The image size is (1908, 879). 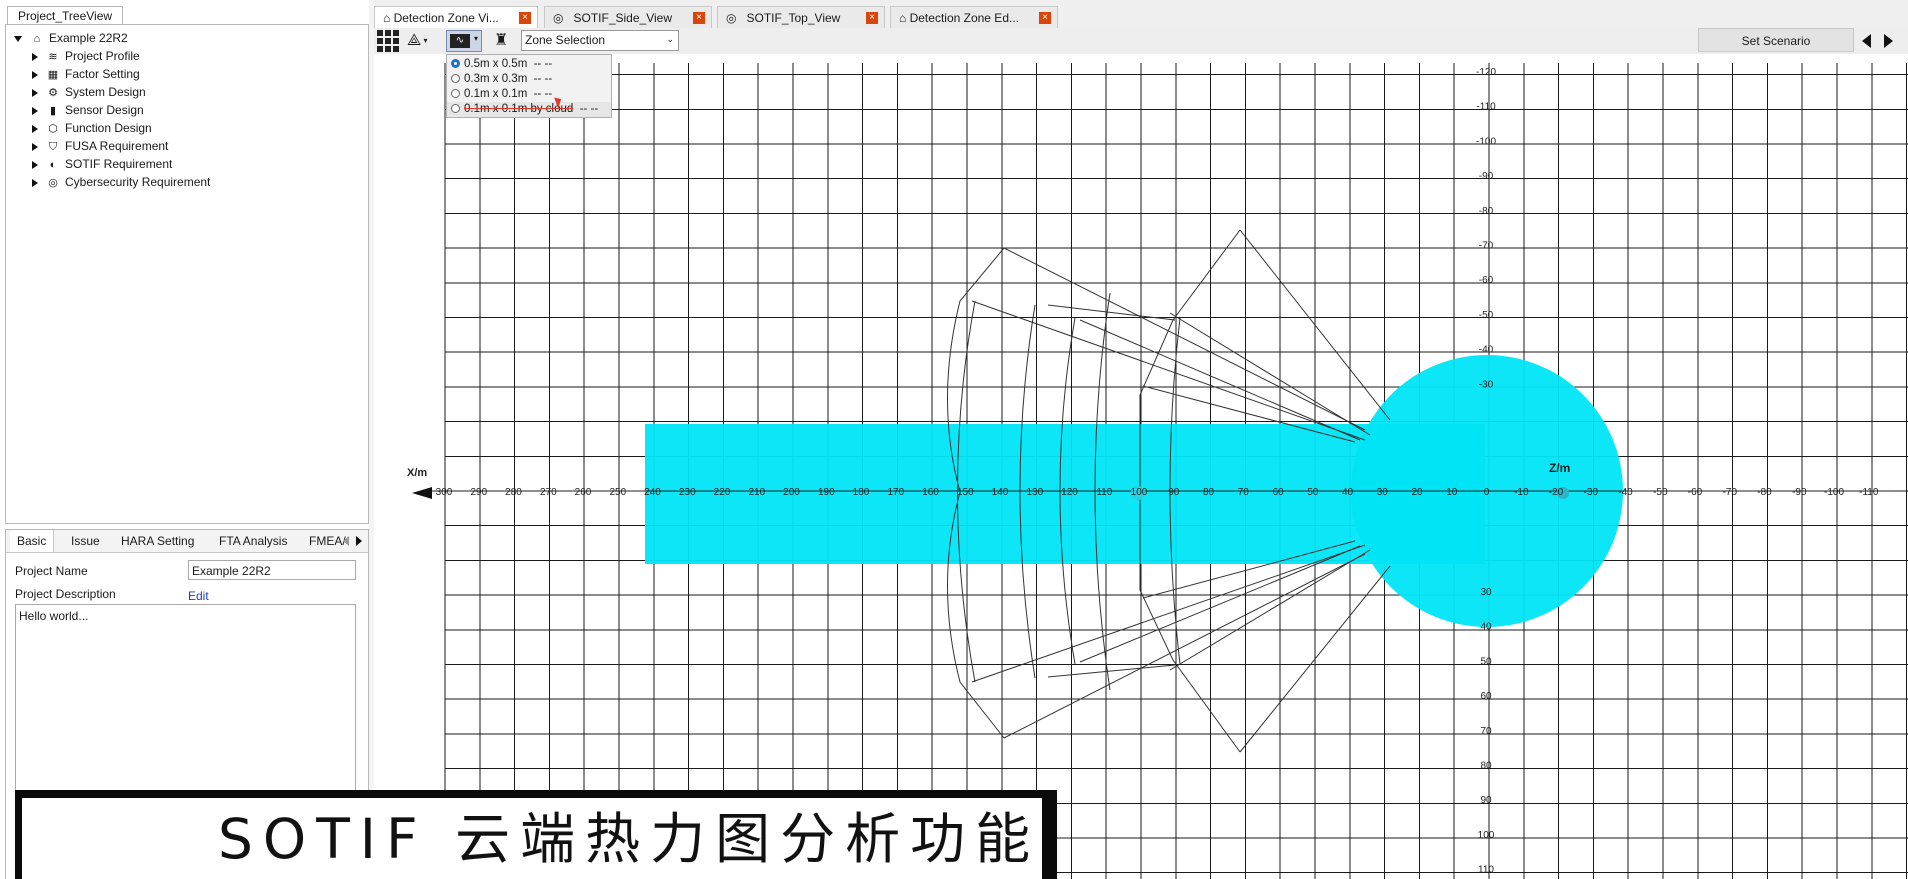 I want to click on shield-icon: ⛉, so click(x=53, y=146).